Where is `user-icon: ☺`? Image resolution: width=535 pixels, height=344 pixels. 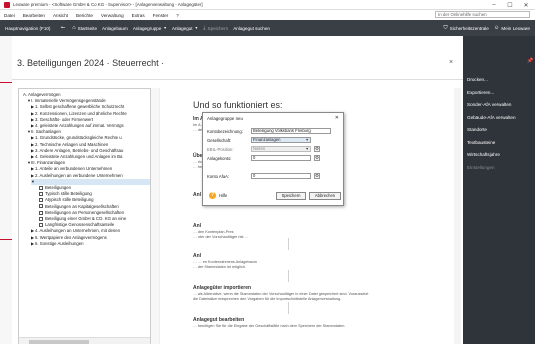 user-icon: ☺ is located at coordinates (496, 28).